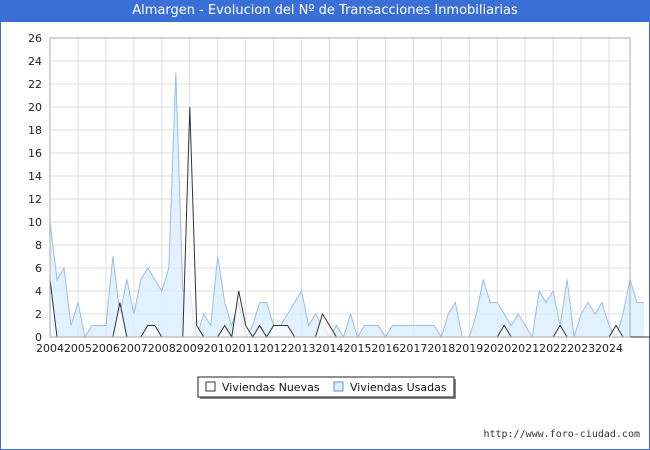  What do you see at coordinates (218, 348) in the screenshot?
I see `x-tick-label: 2010` at bounding box center [218, 348].